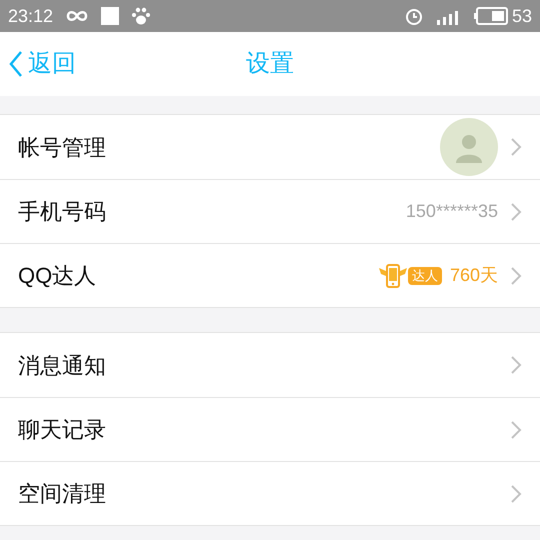 This screenshot has width=540, height=540. What do you see at coordinates (270, 147) in the screenshot?
I see `settings-row: 帐号管理` at bounding box center [270, 147].